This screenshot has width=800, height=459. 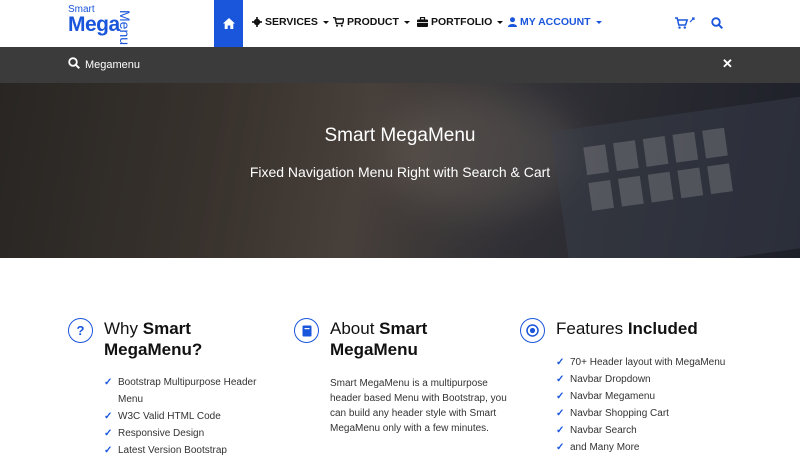 I want to click on list-item: Responsive Design, so click(x=191, y=433).